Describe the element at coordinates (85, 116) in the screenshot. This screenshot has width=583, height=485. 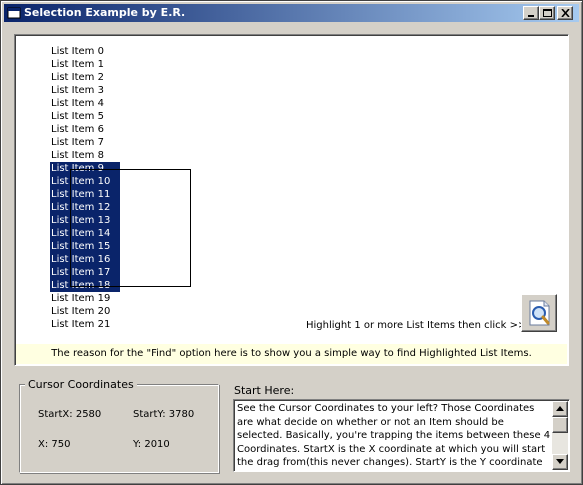
I see `list-item: List Item 5` at that location.